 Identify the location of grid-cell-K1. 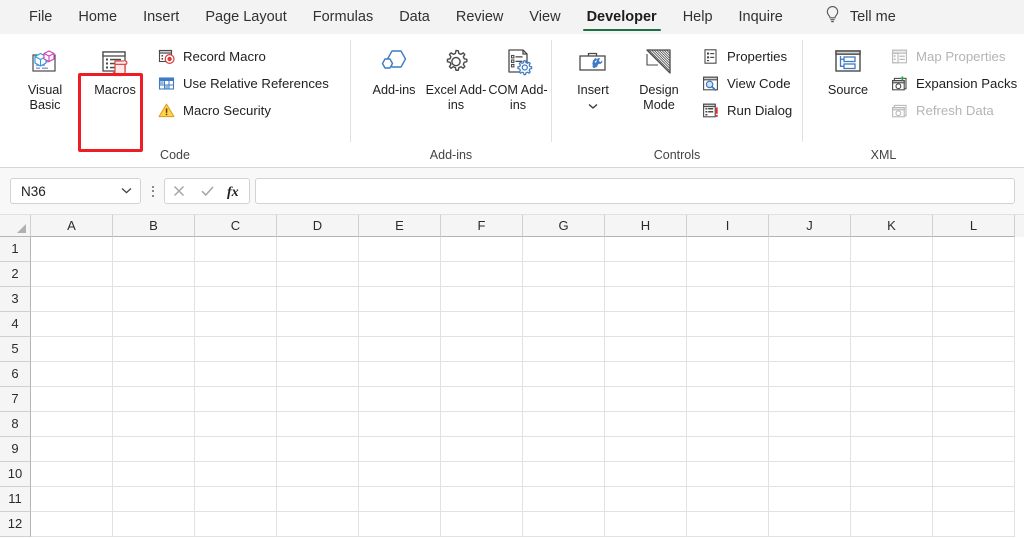
(892, 249).